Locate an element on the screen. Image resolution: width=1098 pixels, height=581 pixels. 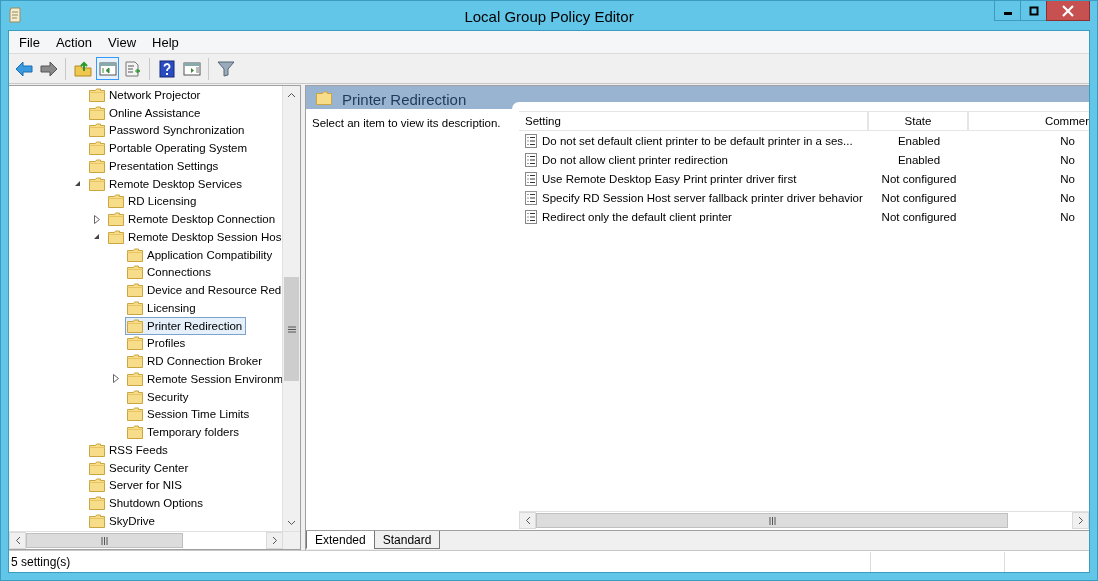
menu-item: Action is located at coordinates (74, 42).